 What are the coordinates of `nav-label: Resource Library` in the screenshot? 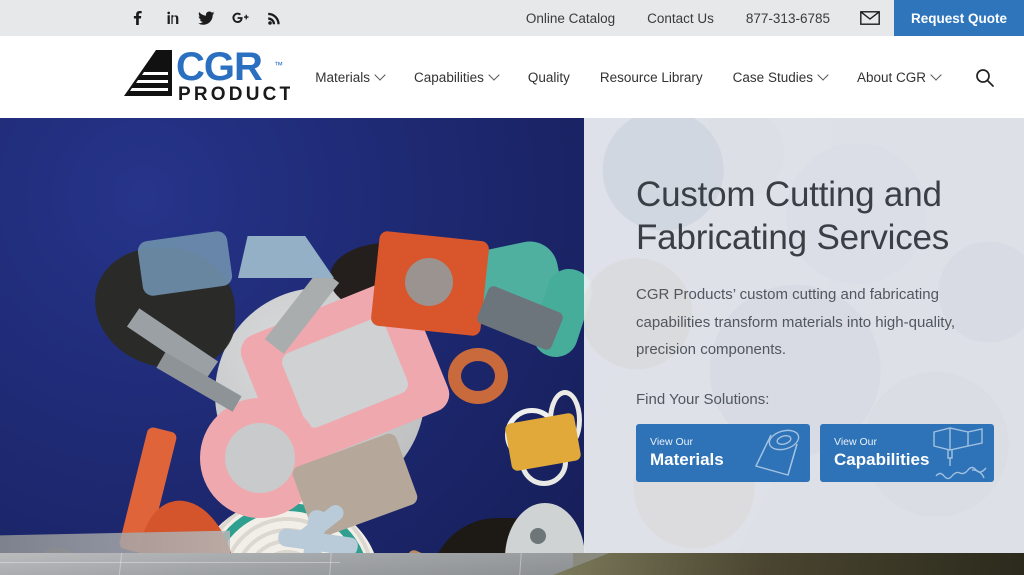 It's located at (651, 77).